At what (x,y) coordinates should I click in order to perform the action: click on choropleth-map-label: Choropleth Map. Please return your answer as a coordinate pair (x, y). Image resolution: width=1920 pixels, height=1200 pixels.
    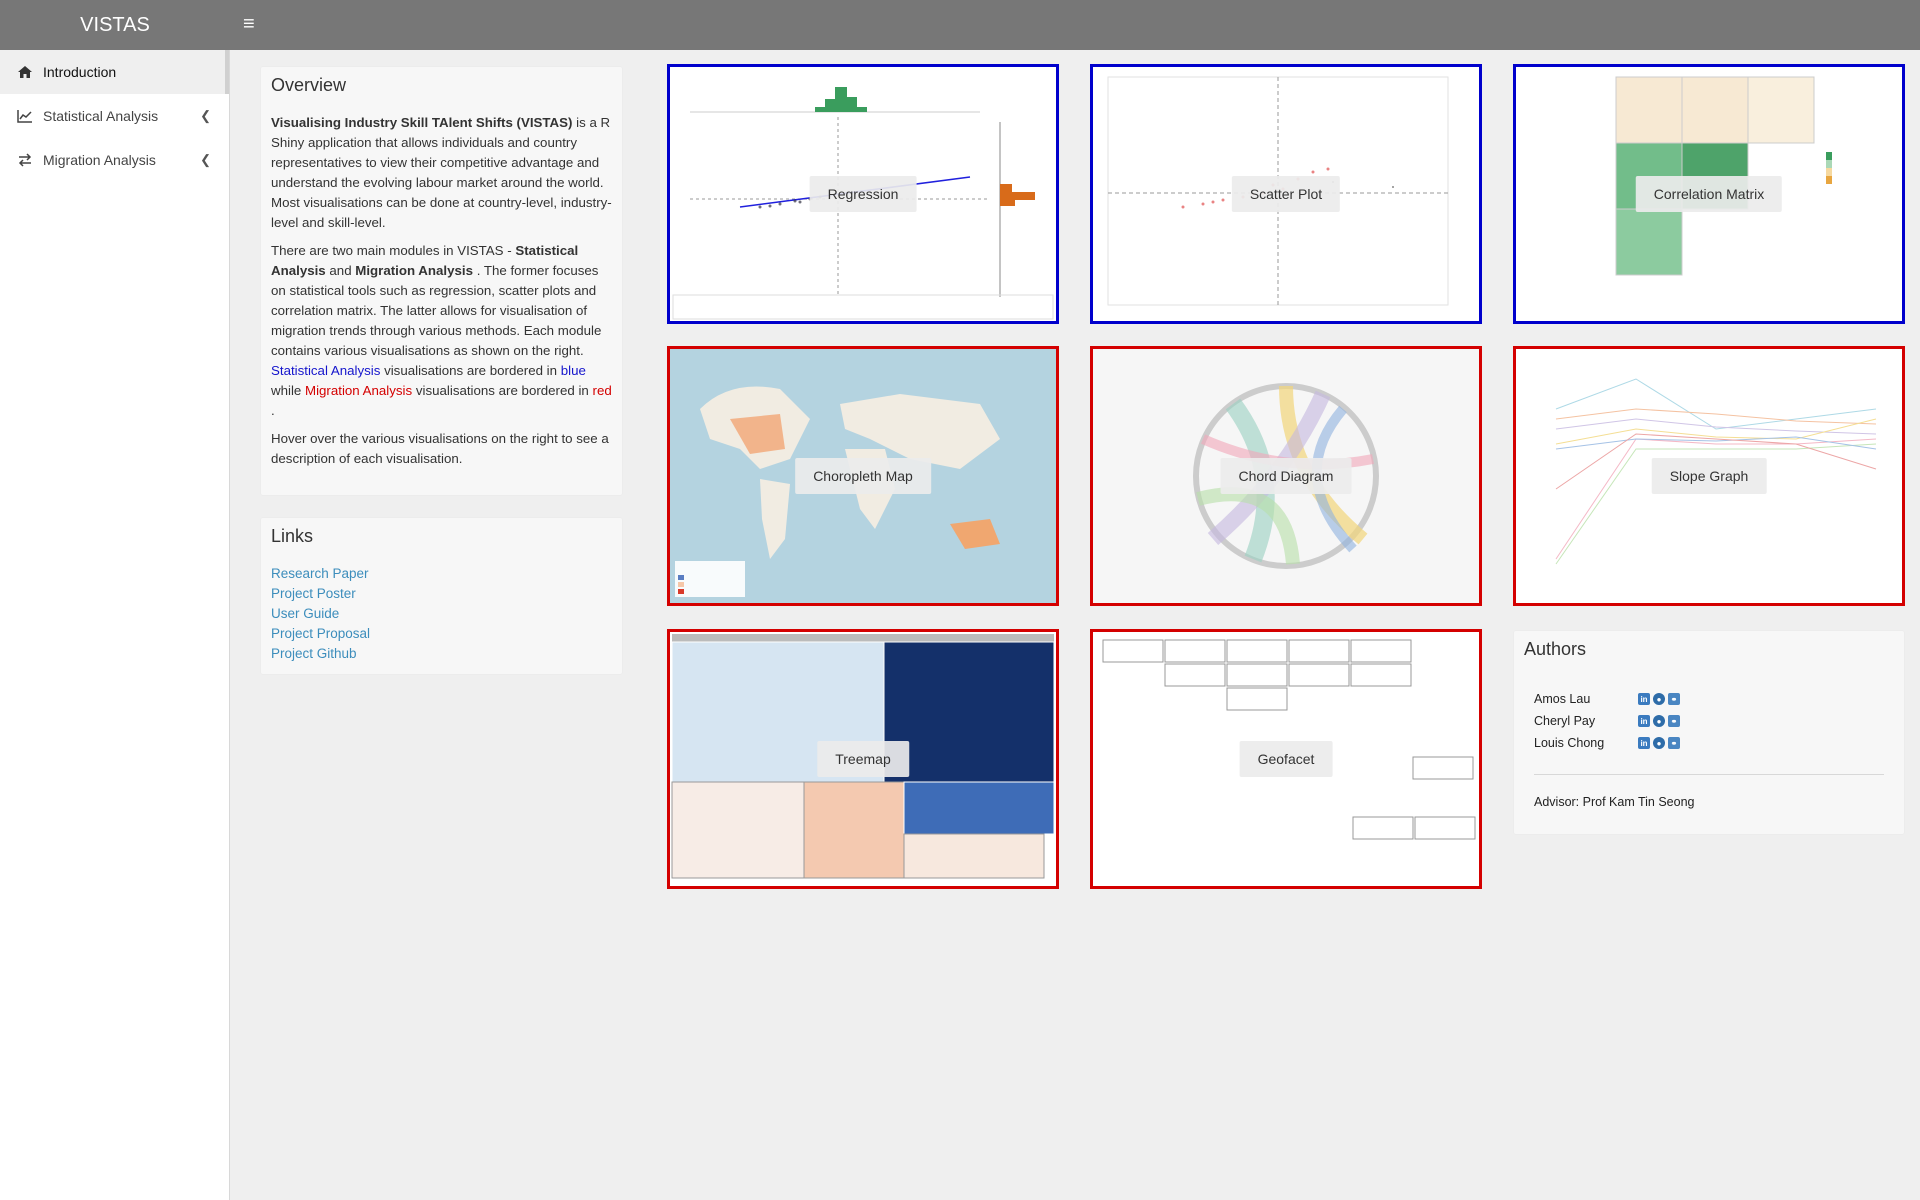
    Looking at the image, I should click on (863, 476).